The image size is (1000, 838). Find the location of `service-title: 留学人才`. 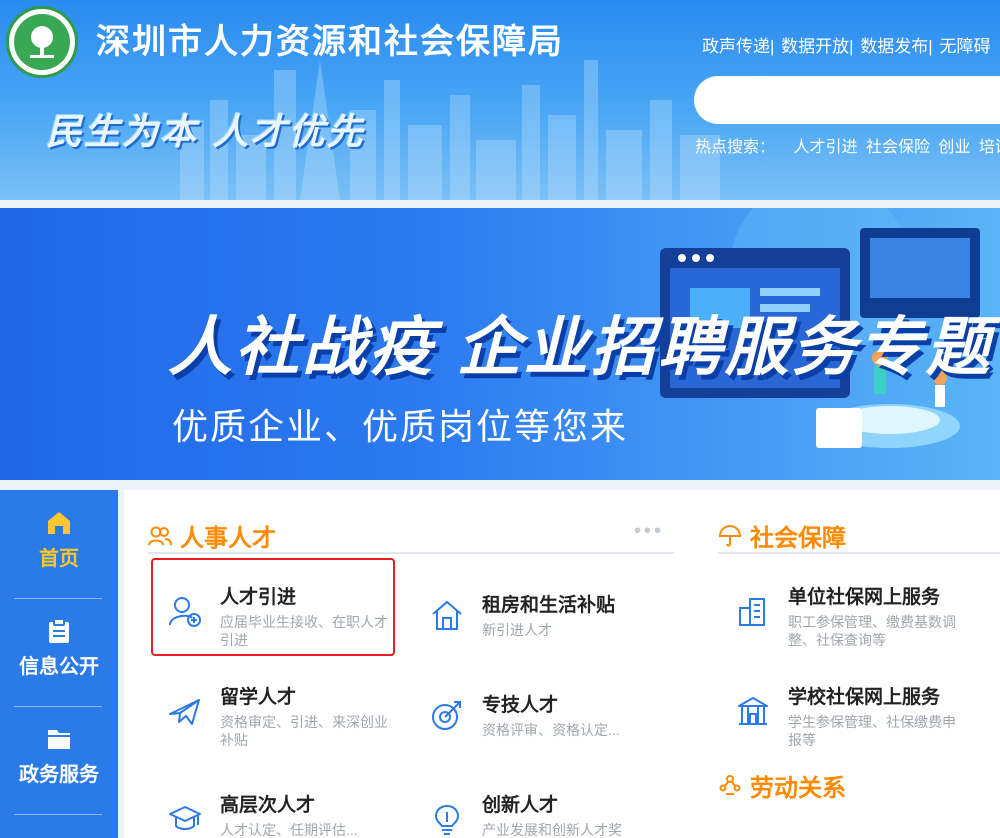

service-title: 留学人才 is located at coordinates (258, 697).